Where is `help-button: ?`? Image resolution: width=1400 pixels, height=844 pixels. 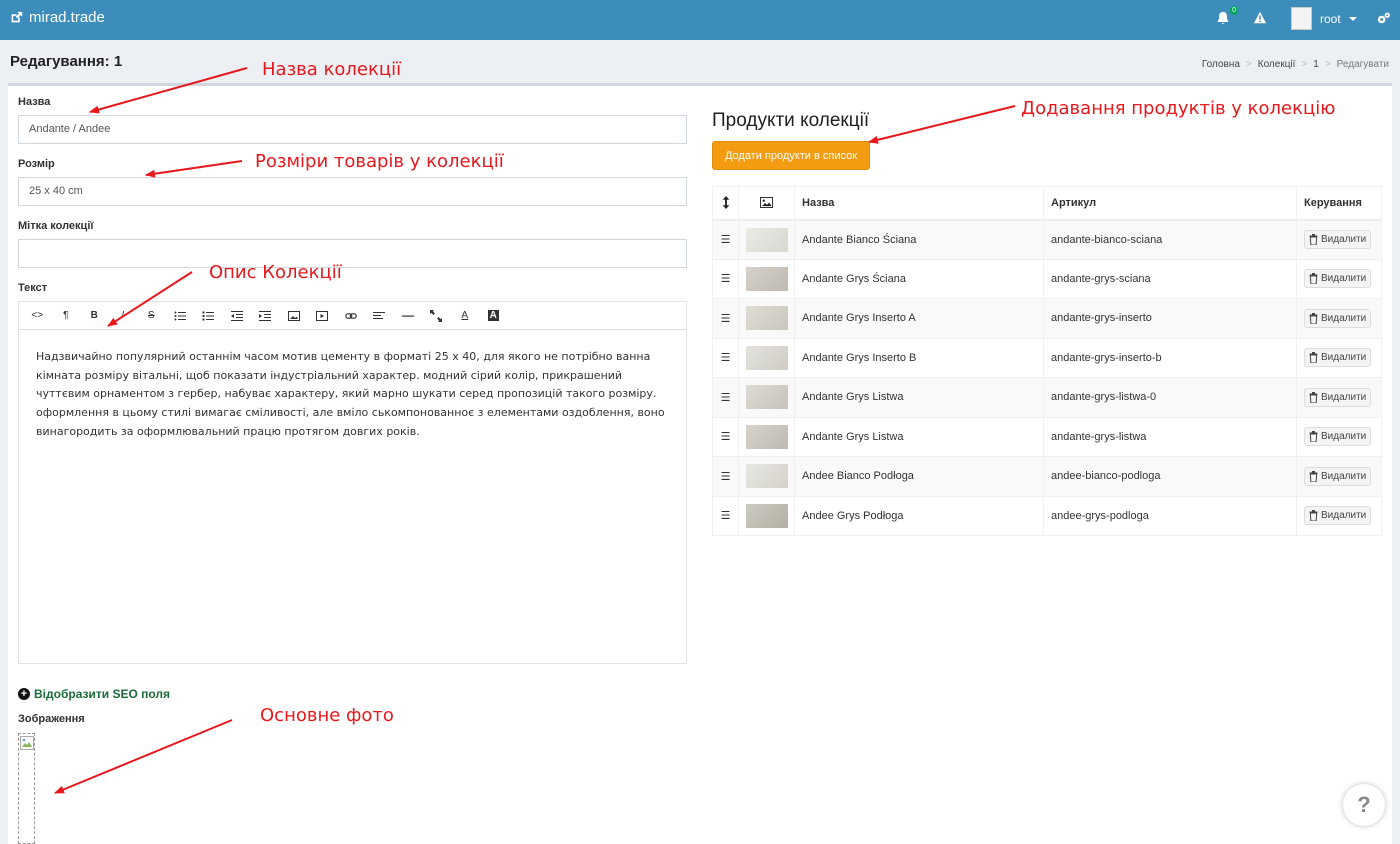 help-button: ? is located at coordinates (1364, 805).